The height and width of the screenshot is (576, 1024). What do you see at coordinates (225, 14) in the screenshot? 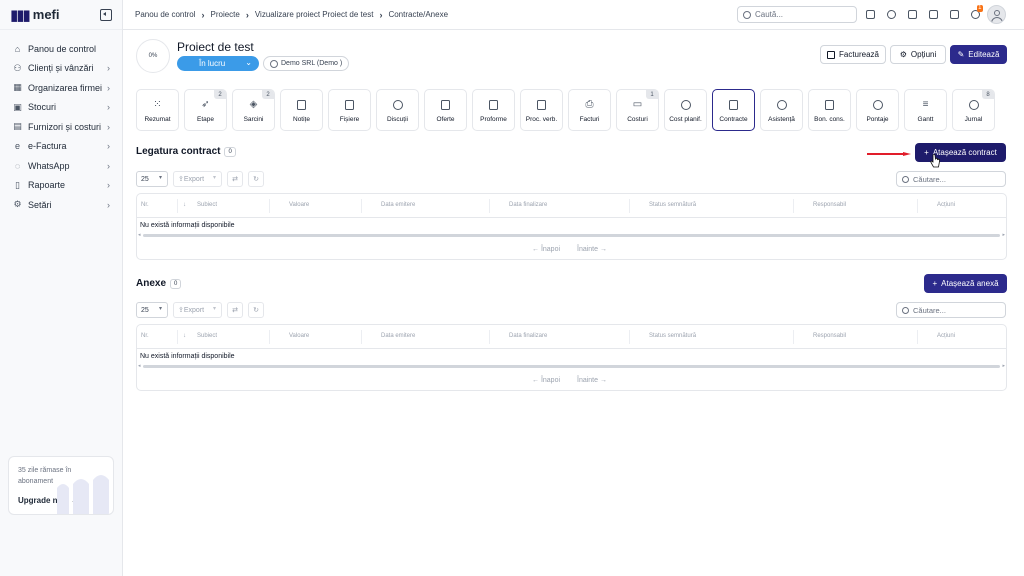
I see `breadcrumb-item-projects: Proiecte` at bounding box center [225, 14].